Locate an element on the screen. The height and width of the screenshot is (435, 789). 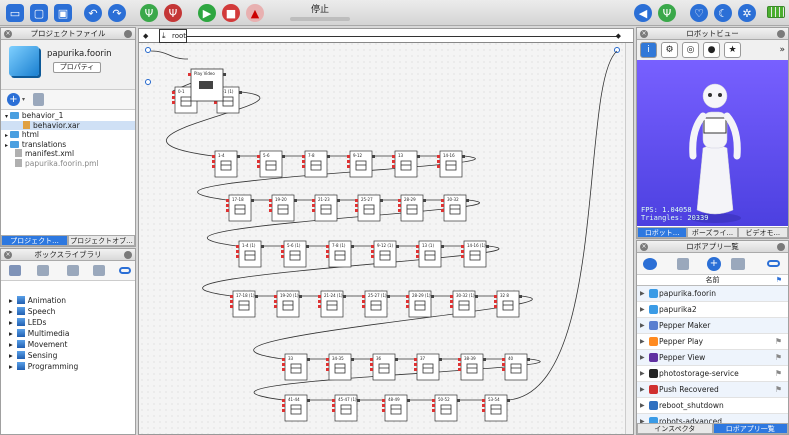
library-item-animation: ▸ Animation is located at coordinates (68, 300).